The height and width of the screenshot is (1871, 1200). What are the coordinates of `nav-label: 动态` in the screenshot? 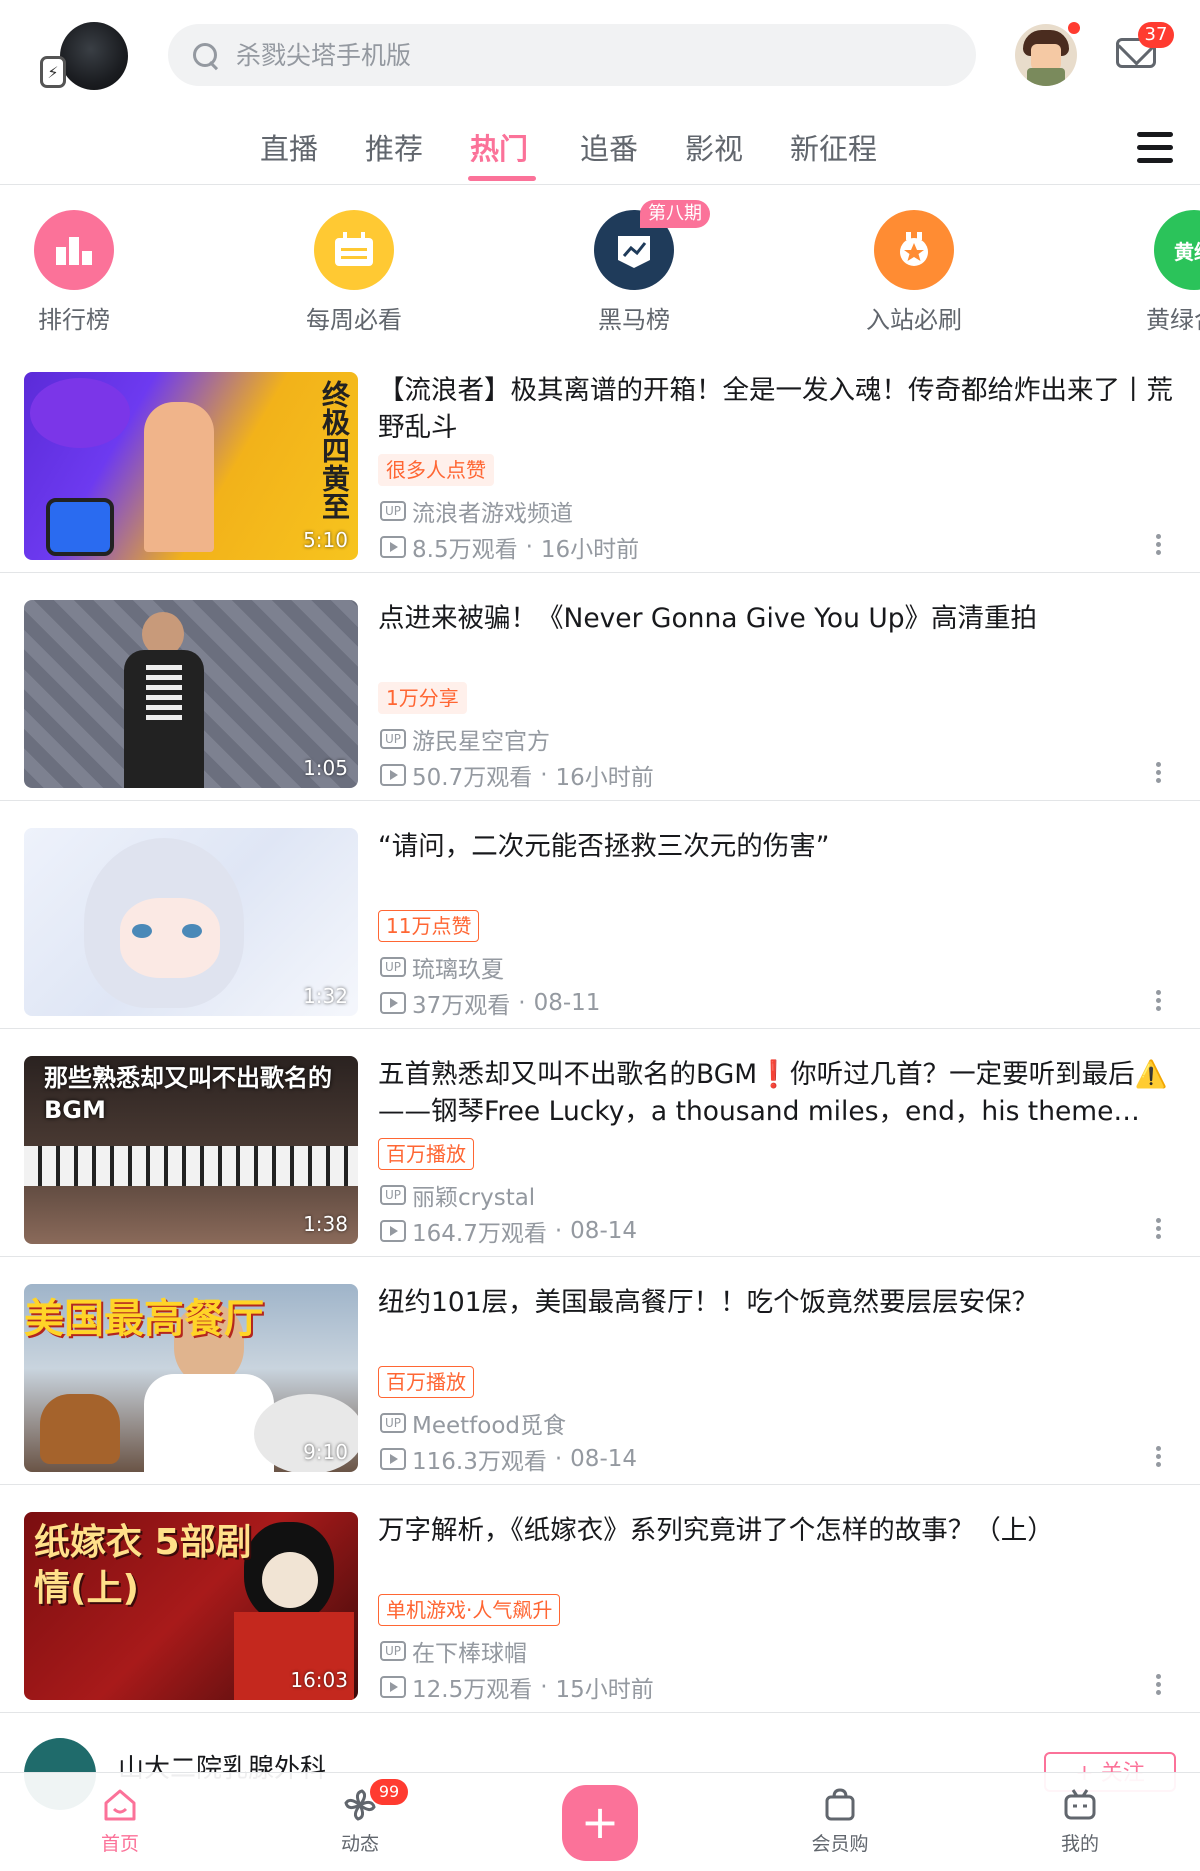 It's located at (359, 1844).